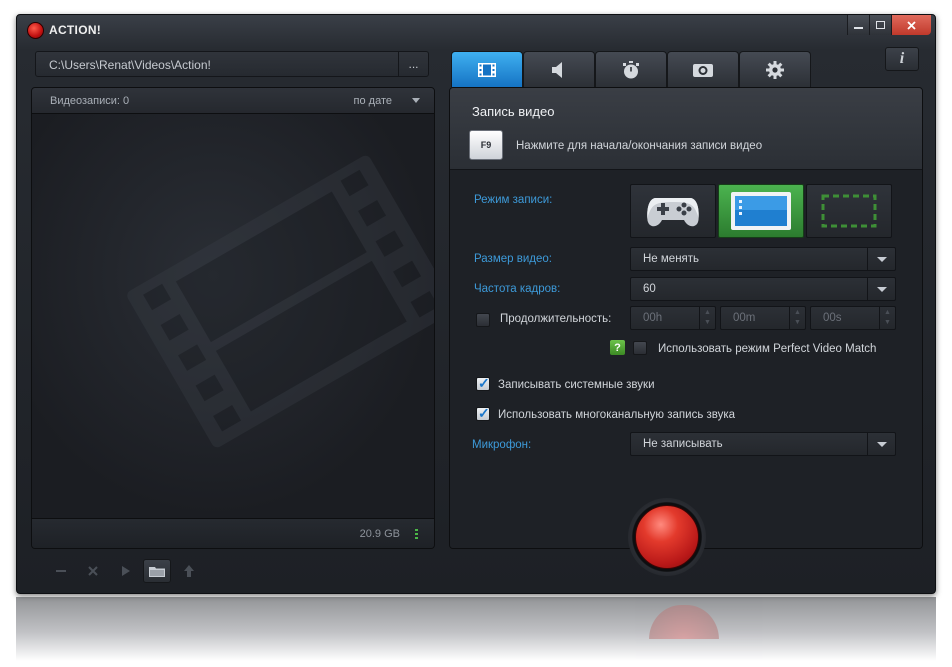 This screenshot has height=667, width=952. What do you see at coordinates (640, 348) in the screenshot?
I see `pvm-checkbox` at bounding box center [640, 348].